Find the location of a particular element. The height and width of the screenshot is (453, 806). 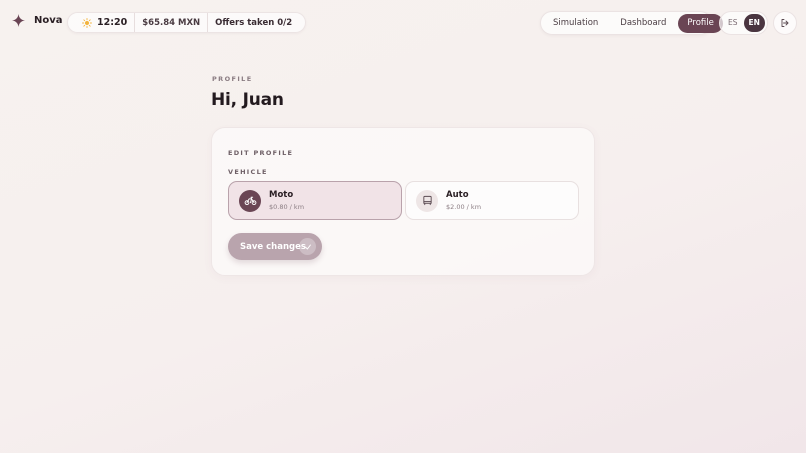

offers-segment: Offers taken 0/2 is located at coordinates (253, 22).